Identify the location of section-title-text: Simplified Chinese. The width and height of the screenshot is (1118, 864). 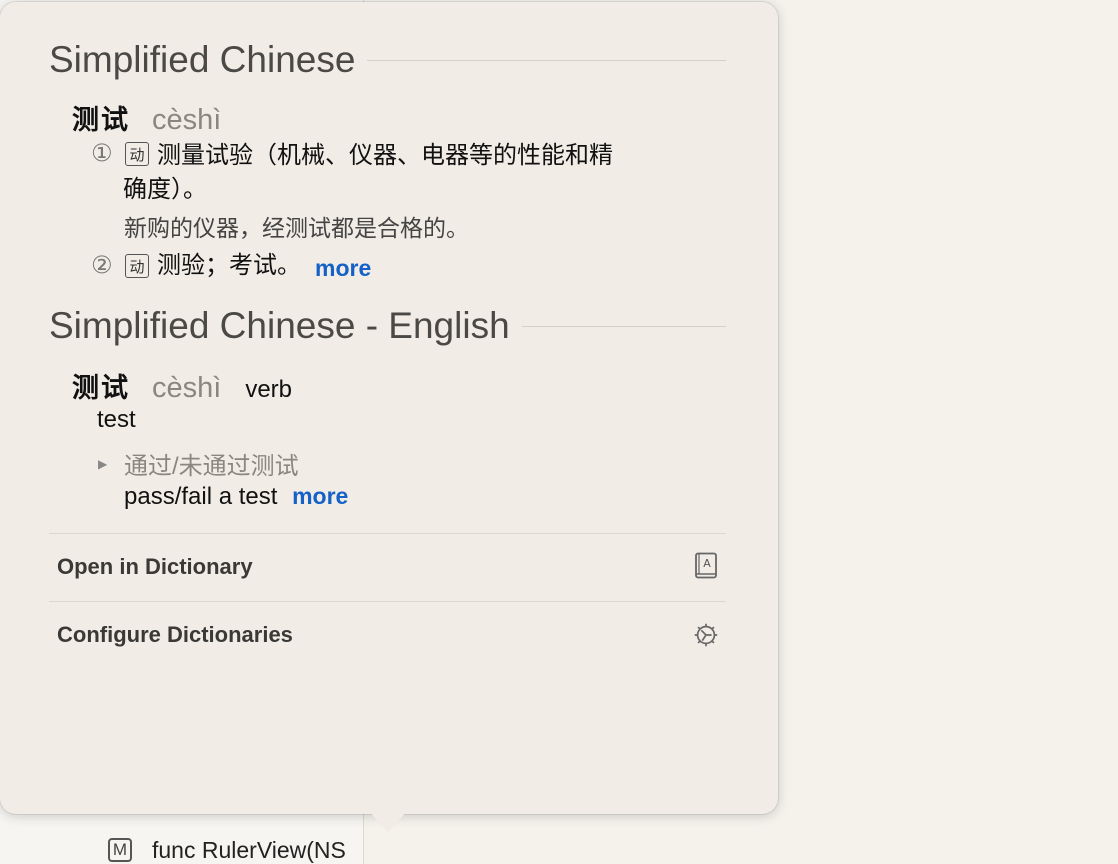
(202, 59).